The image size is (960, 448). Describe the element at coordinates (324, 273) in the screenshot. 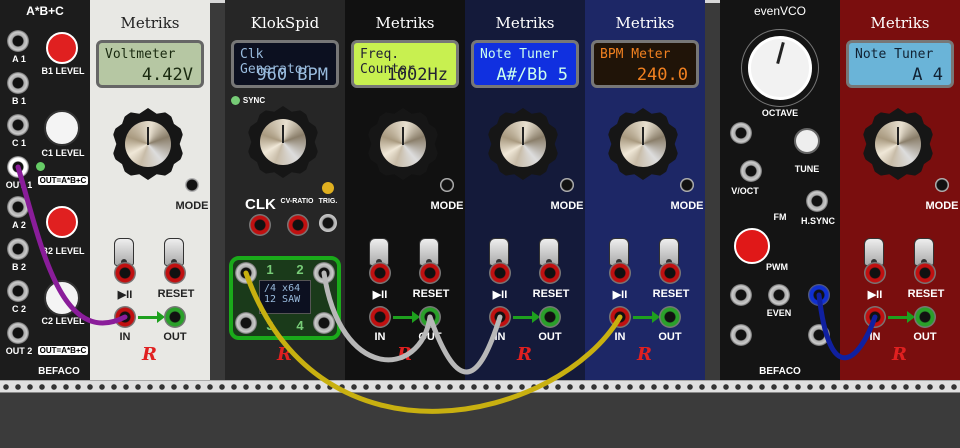

I see `klok-out2-jack` at that location.